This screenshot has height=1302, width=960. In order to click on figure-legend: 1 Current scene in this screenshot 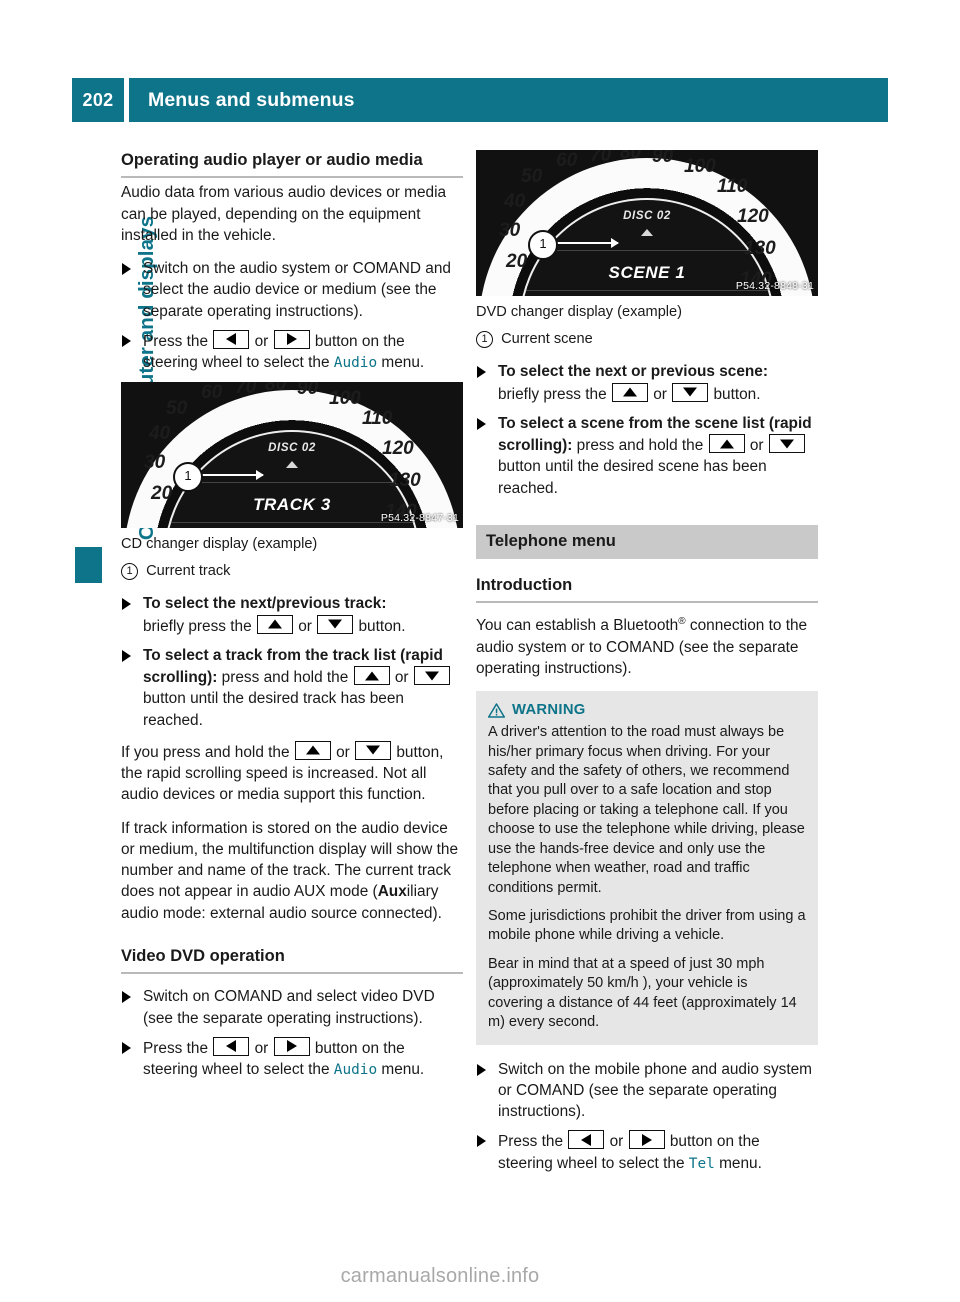, I will do `click(647, 340)`.